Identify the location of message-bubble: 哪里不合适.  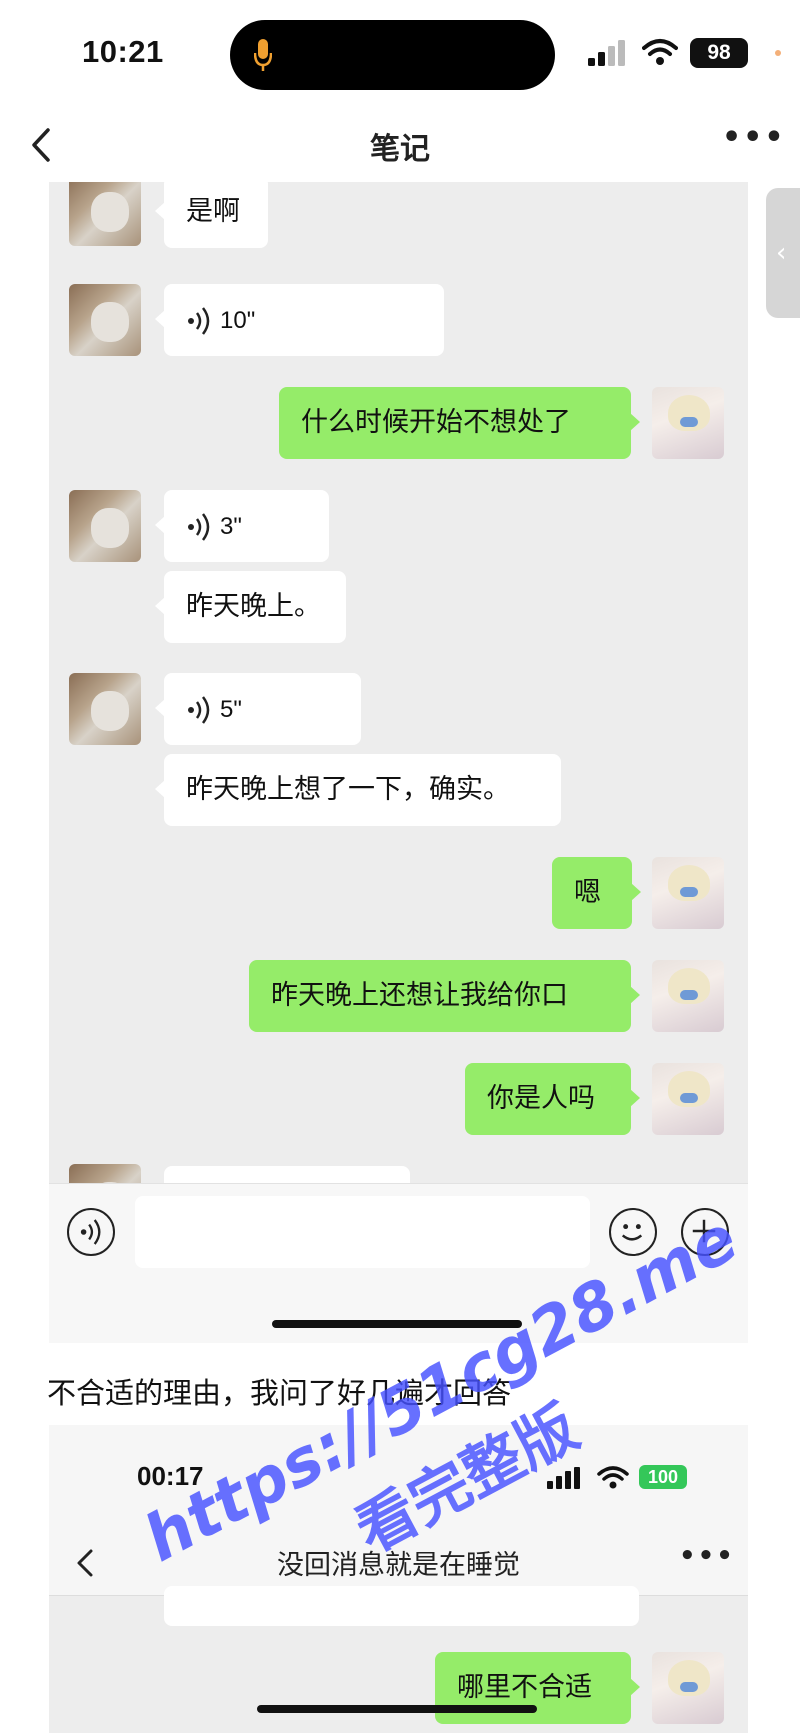
(537, 1688).